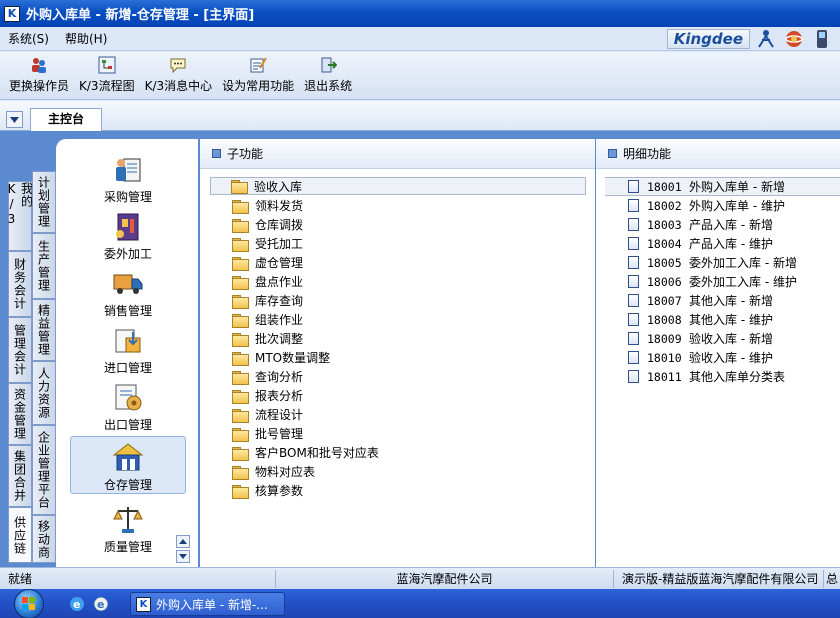 The width and height of the screenshot is (840, 618). I want to click on vtab-my-k3: 我的K/3, so click(19, 216).